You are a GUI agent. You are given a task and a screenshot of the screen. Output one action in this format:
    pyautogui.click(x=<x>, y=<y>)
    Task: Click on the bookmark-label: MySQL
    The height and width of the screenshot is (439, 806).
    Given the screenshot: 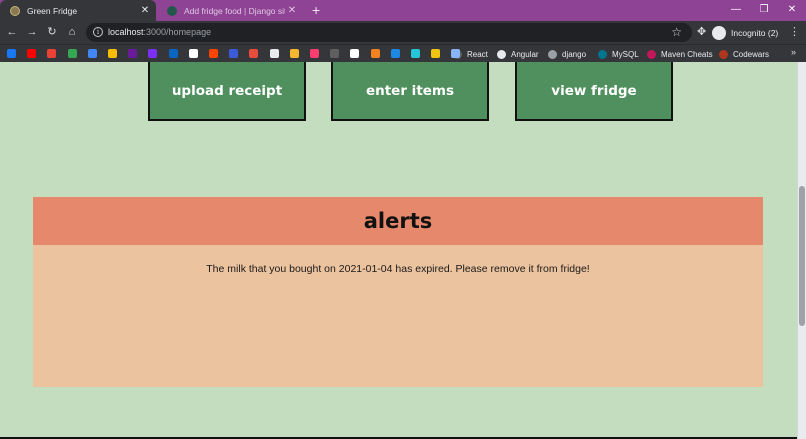 What is the action you would take?
    pyautogui.click(x=625, y=54)
    